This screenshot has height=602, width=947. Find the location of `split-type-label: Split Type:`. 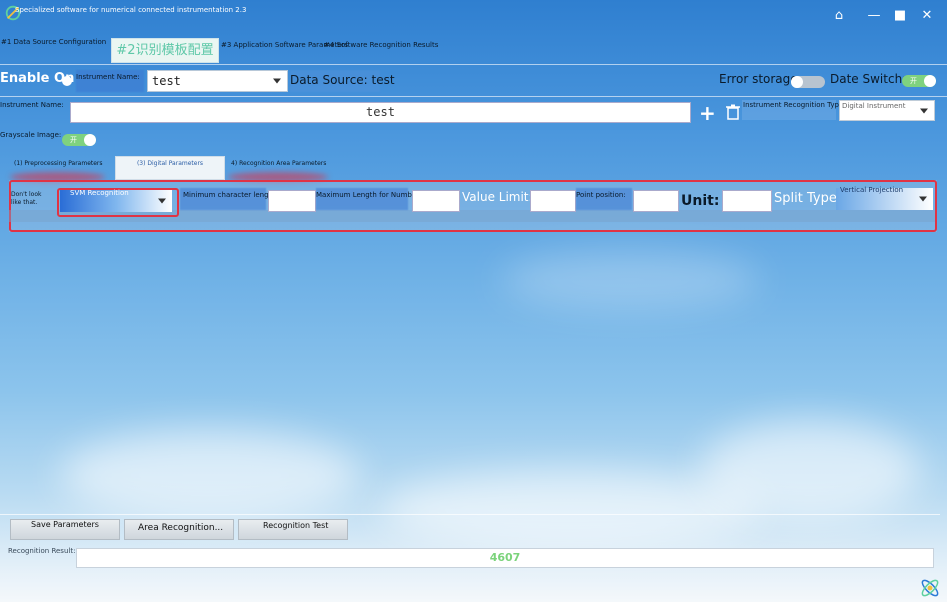

split-type-label: Split Type: is located at coordinates (808, 198).